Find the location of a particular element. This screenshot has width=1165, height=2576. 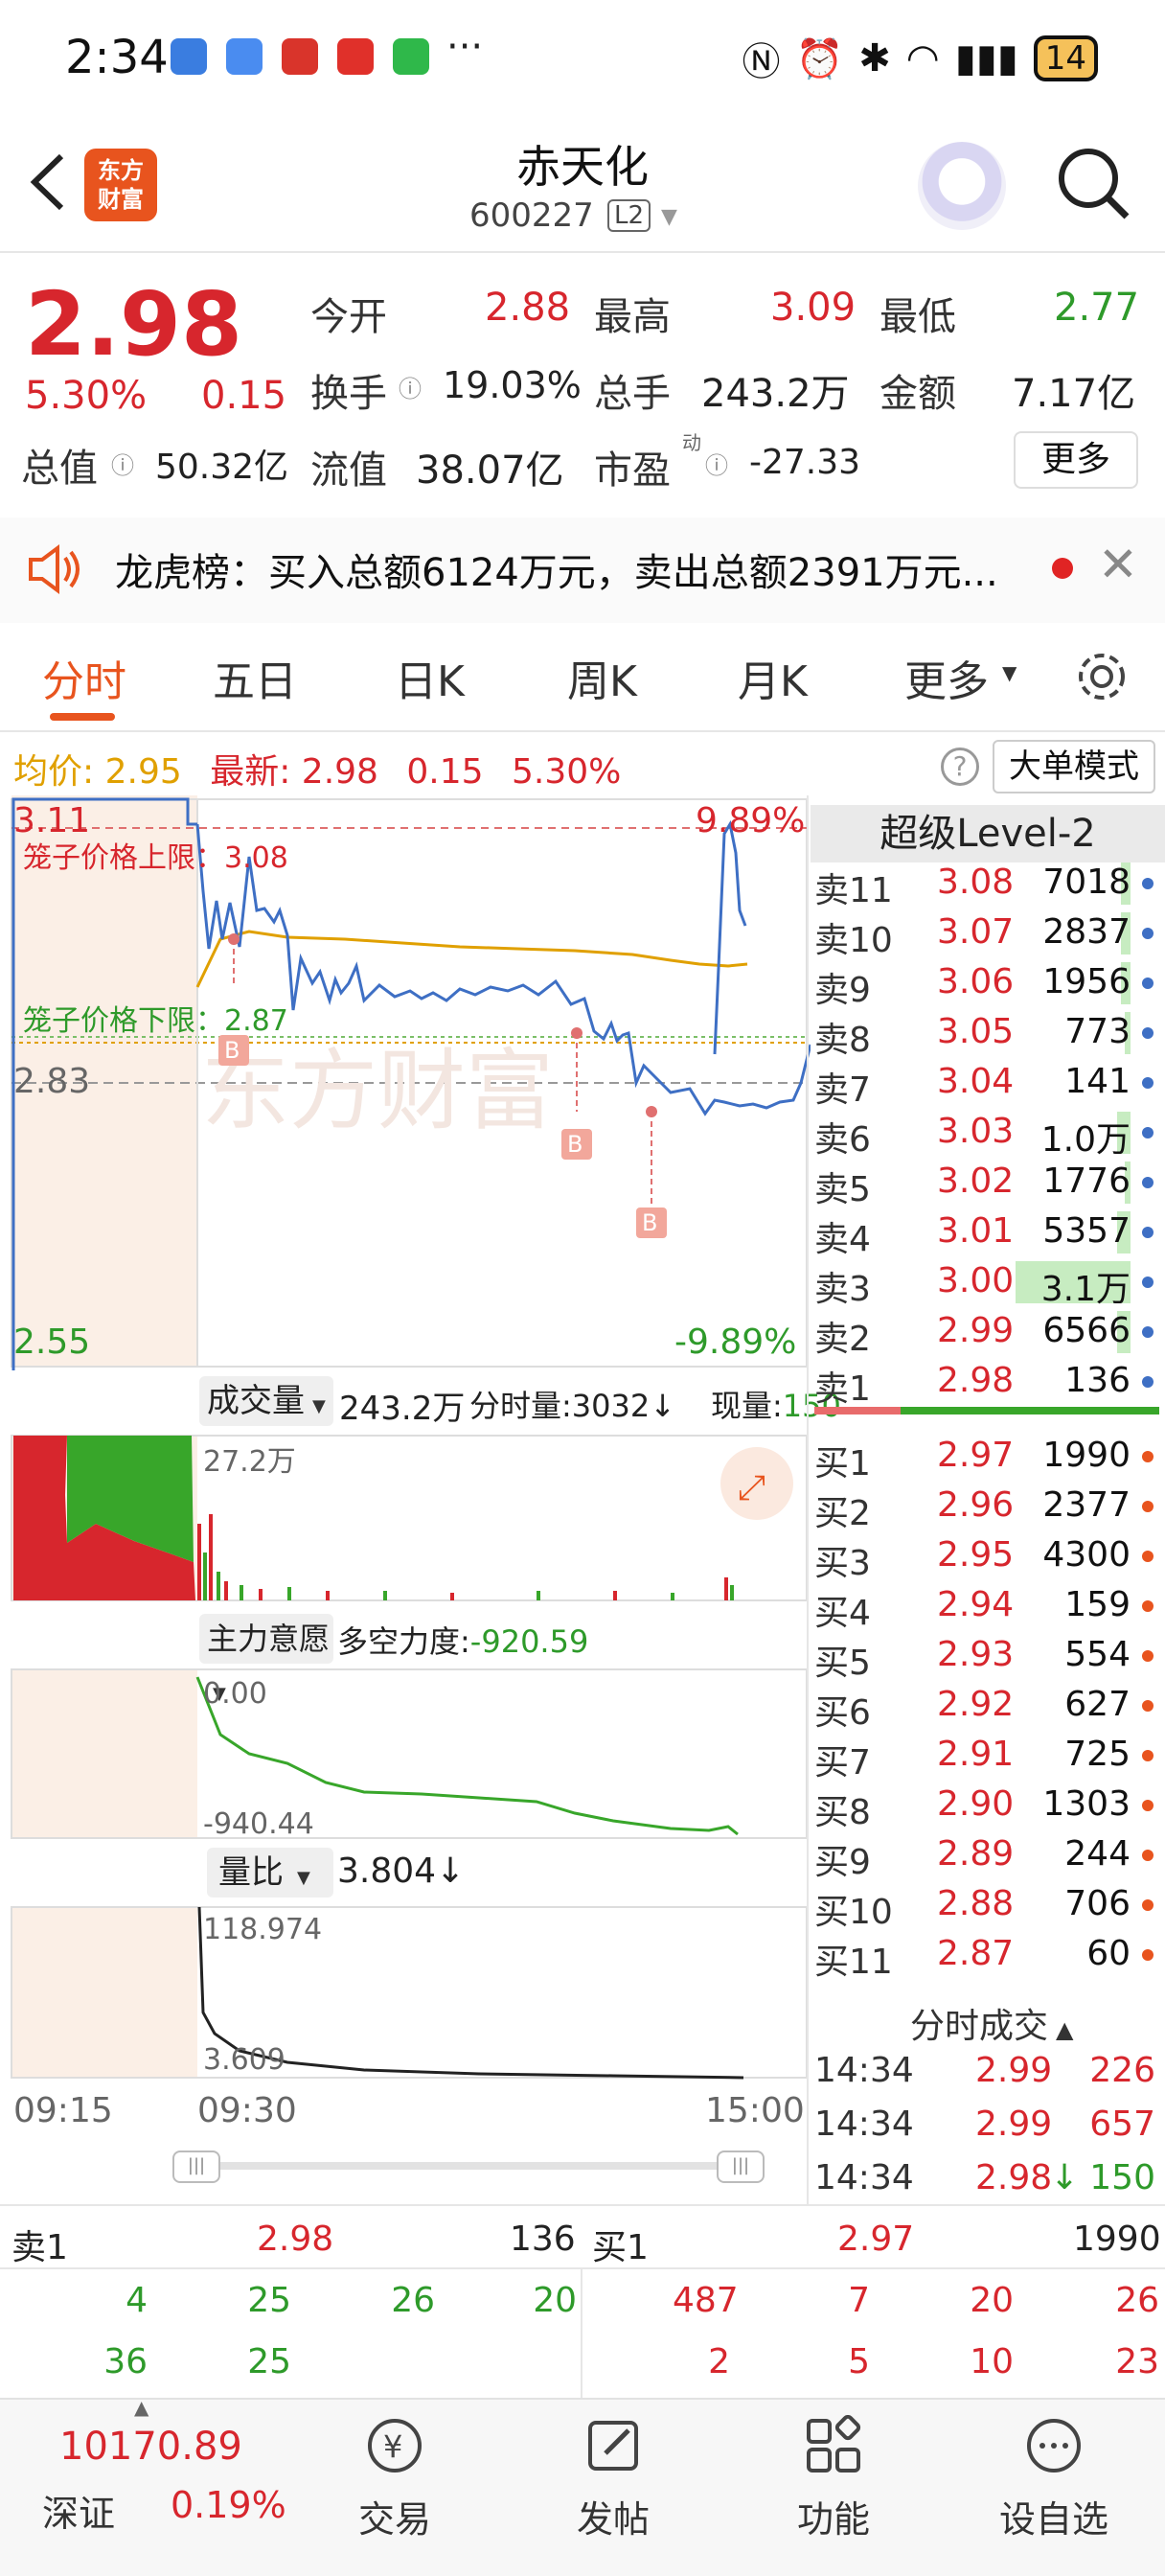

bottom-sell-volume: 136 is located at coordinates (543, 2239).